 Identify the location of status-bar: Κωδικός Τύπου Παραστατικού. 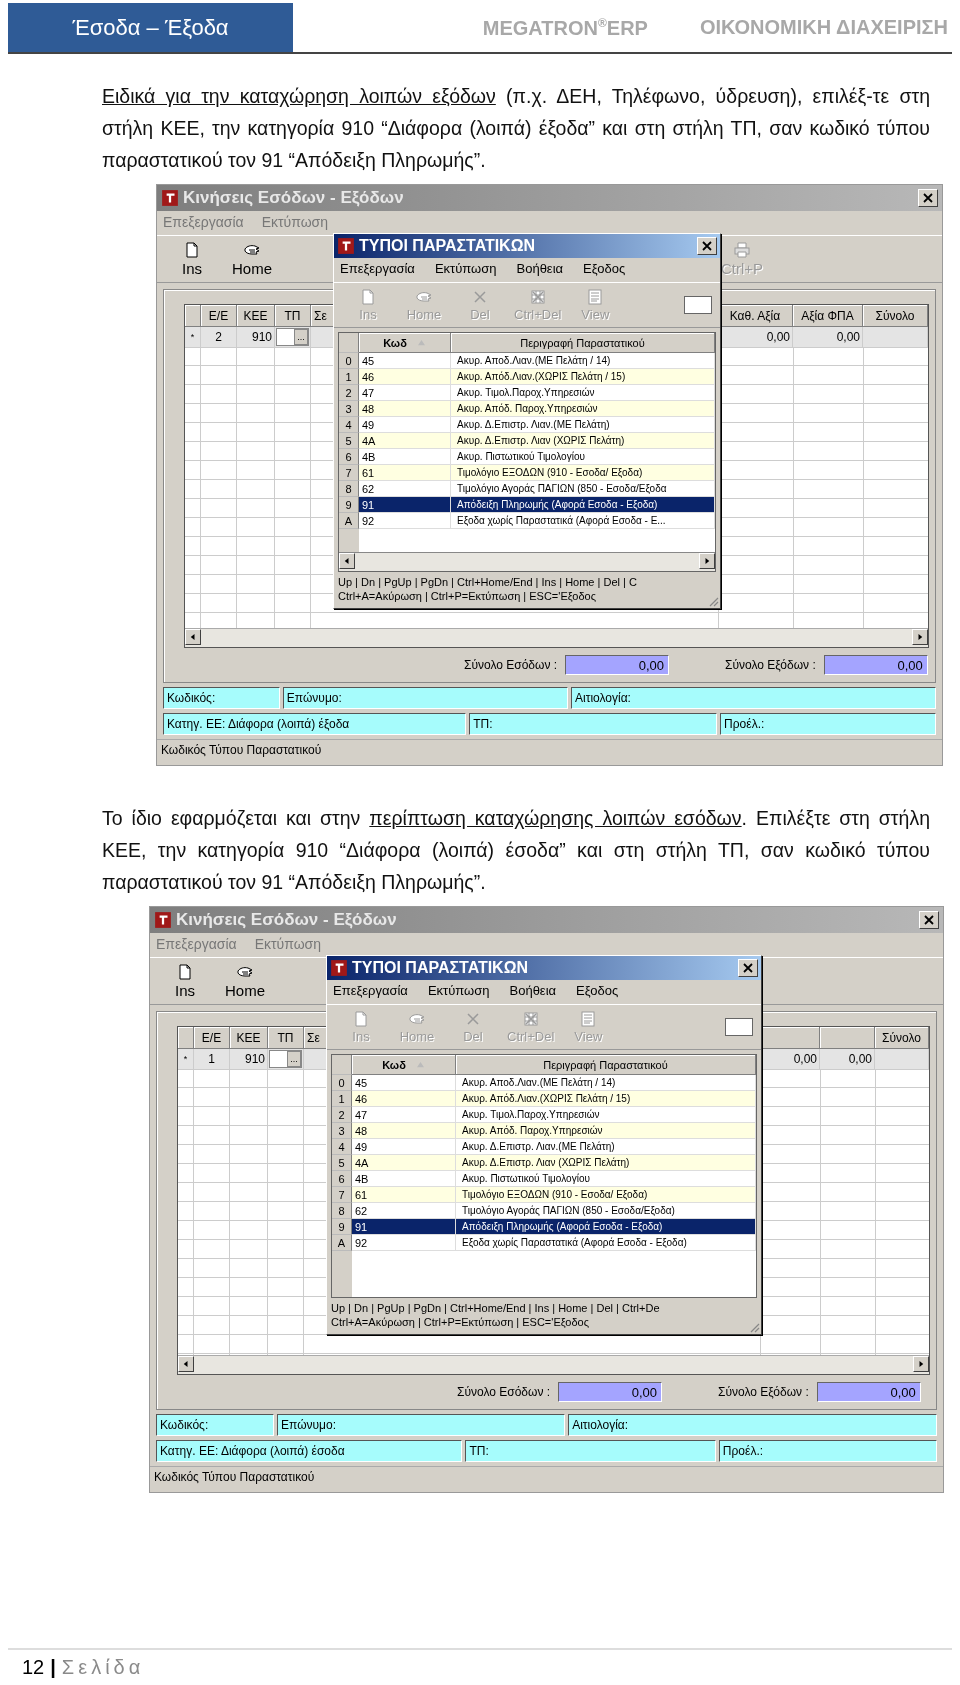
(546, 1479).